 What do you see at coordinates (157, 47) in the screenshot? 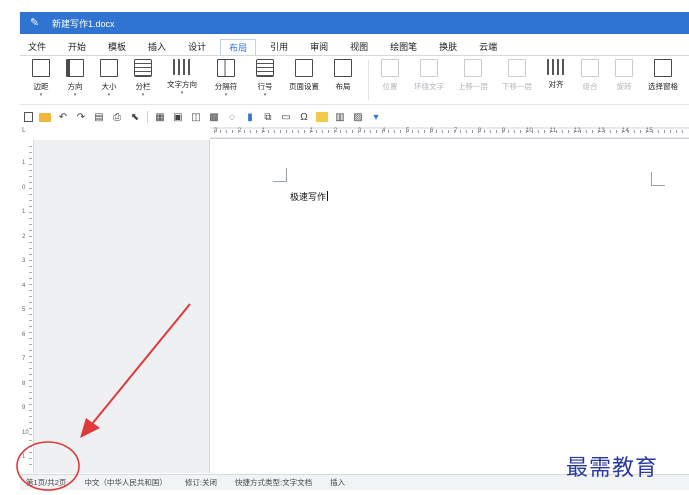
I see `tab-insert: 插入` at bounding box center [157, 47].